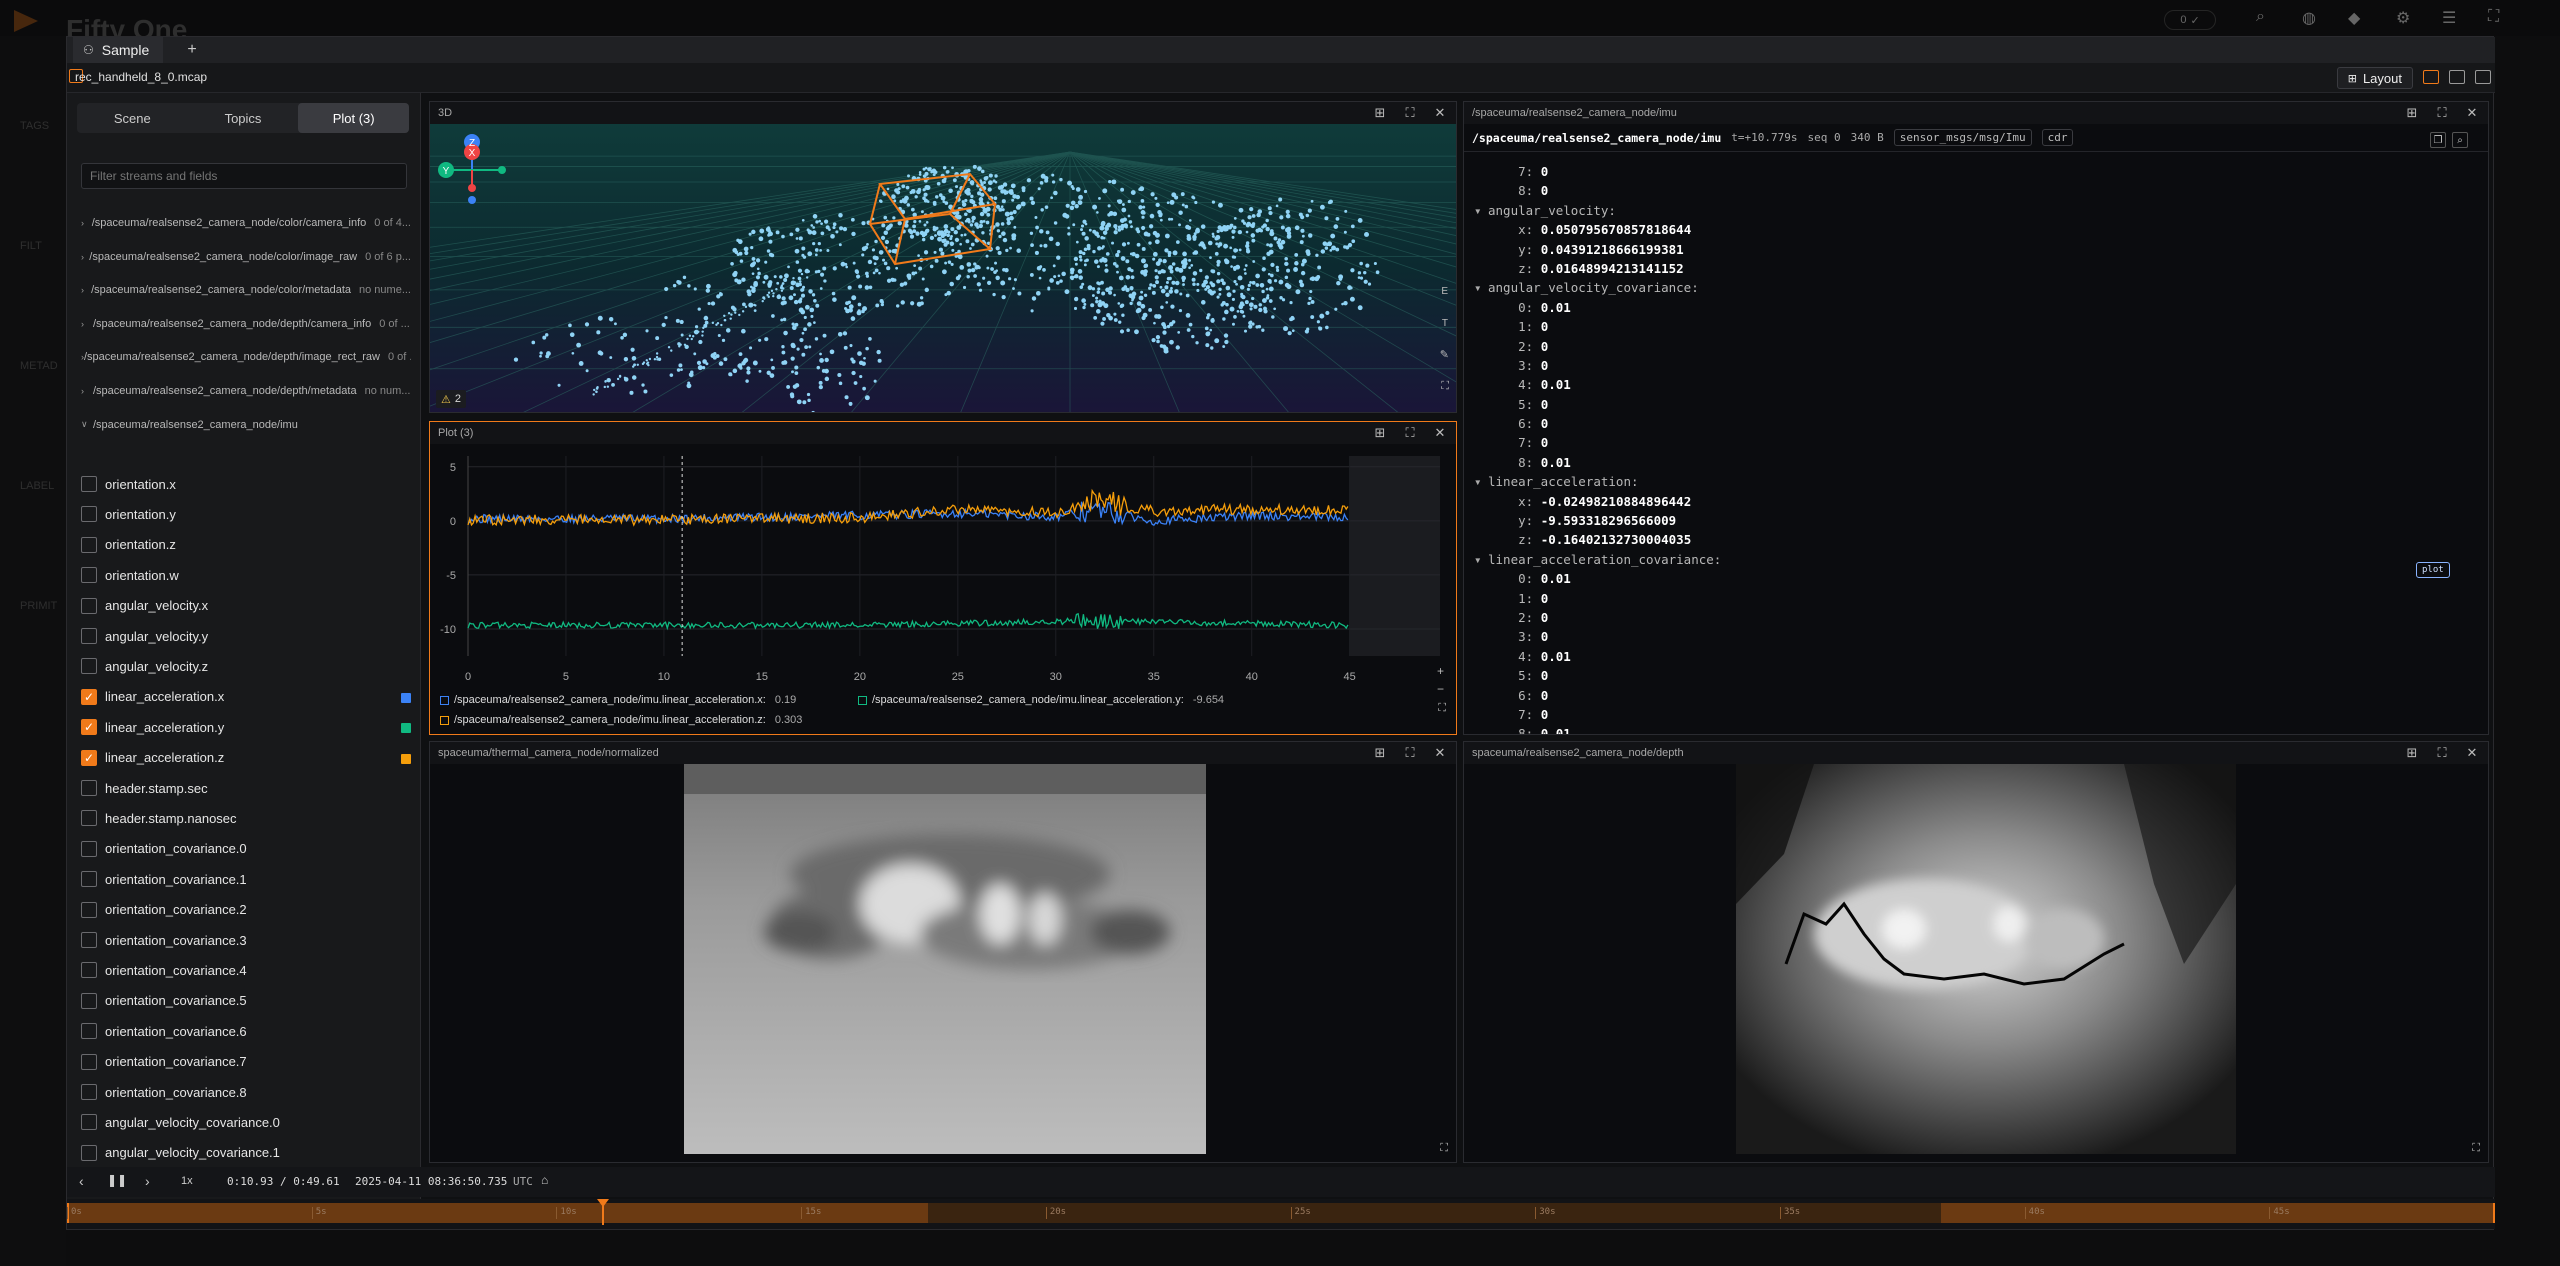 This screenshot has width=2560, height=1266. What do you see at coordinates (246, 1092) in the screenshot?
I see `field-row: orientation_covariance.8` at bounding box center [246, 1092].